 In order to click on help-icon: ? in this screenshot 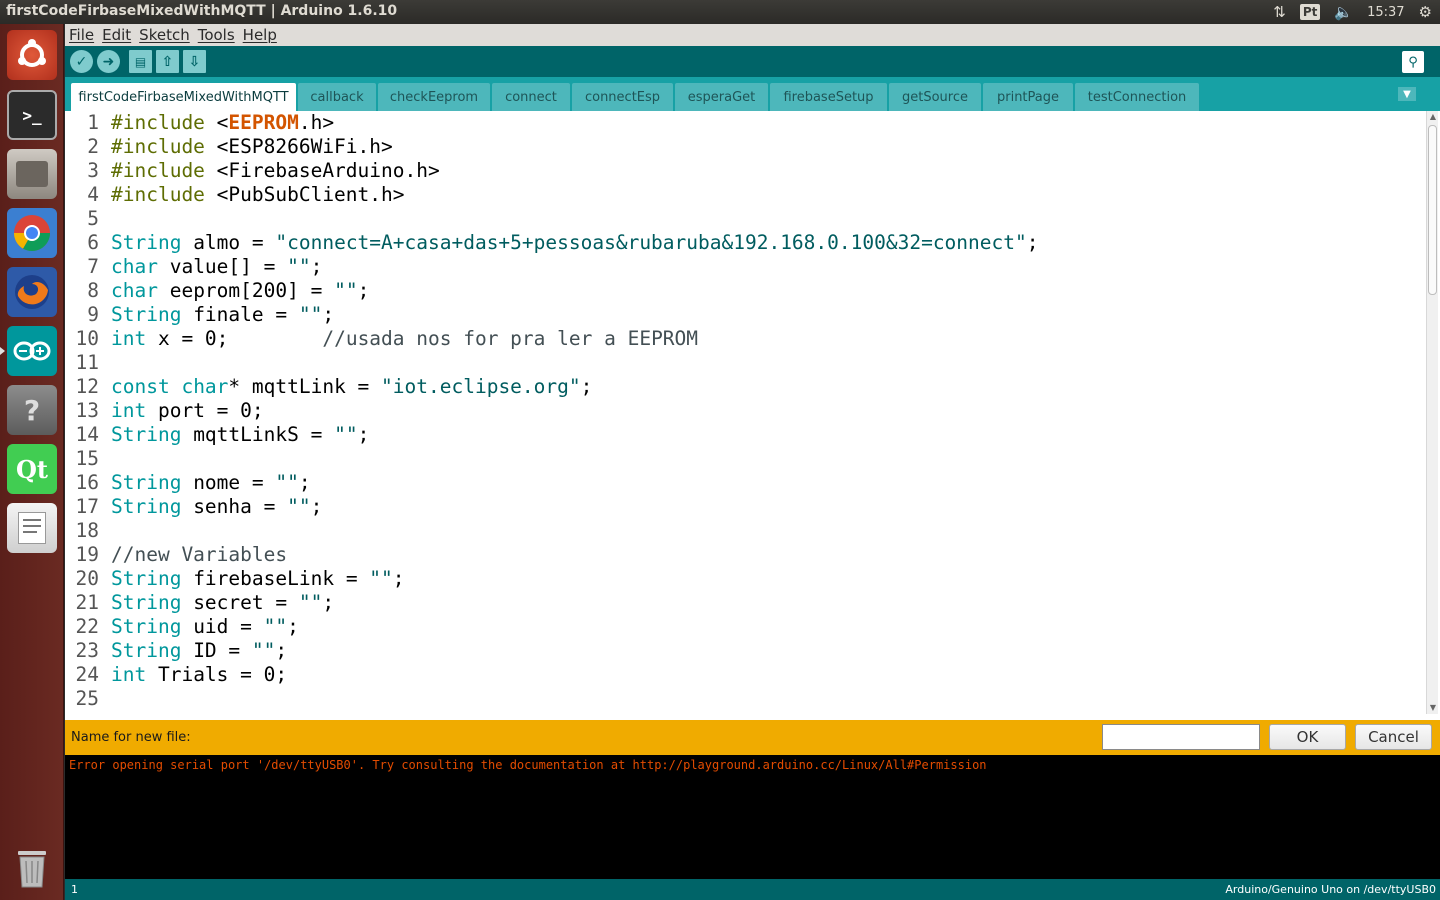, I will do `click(32, 410)`.